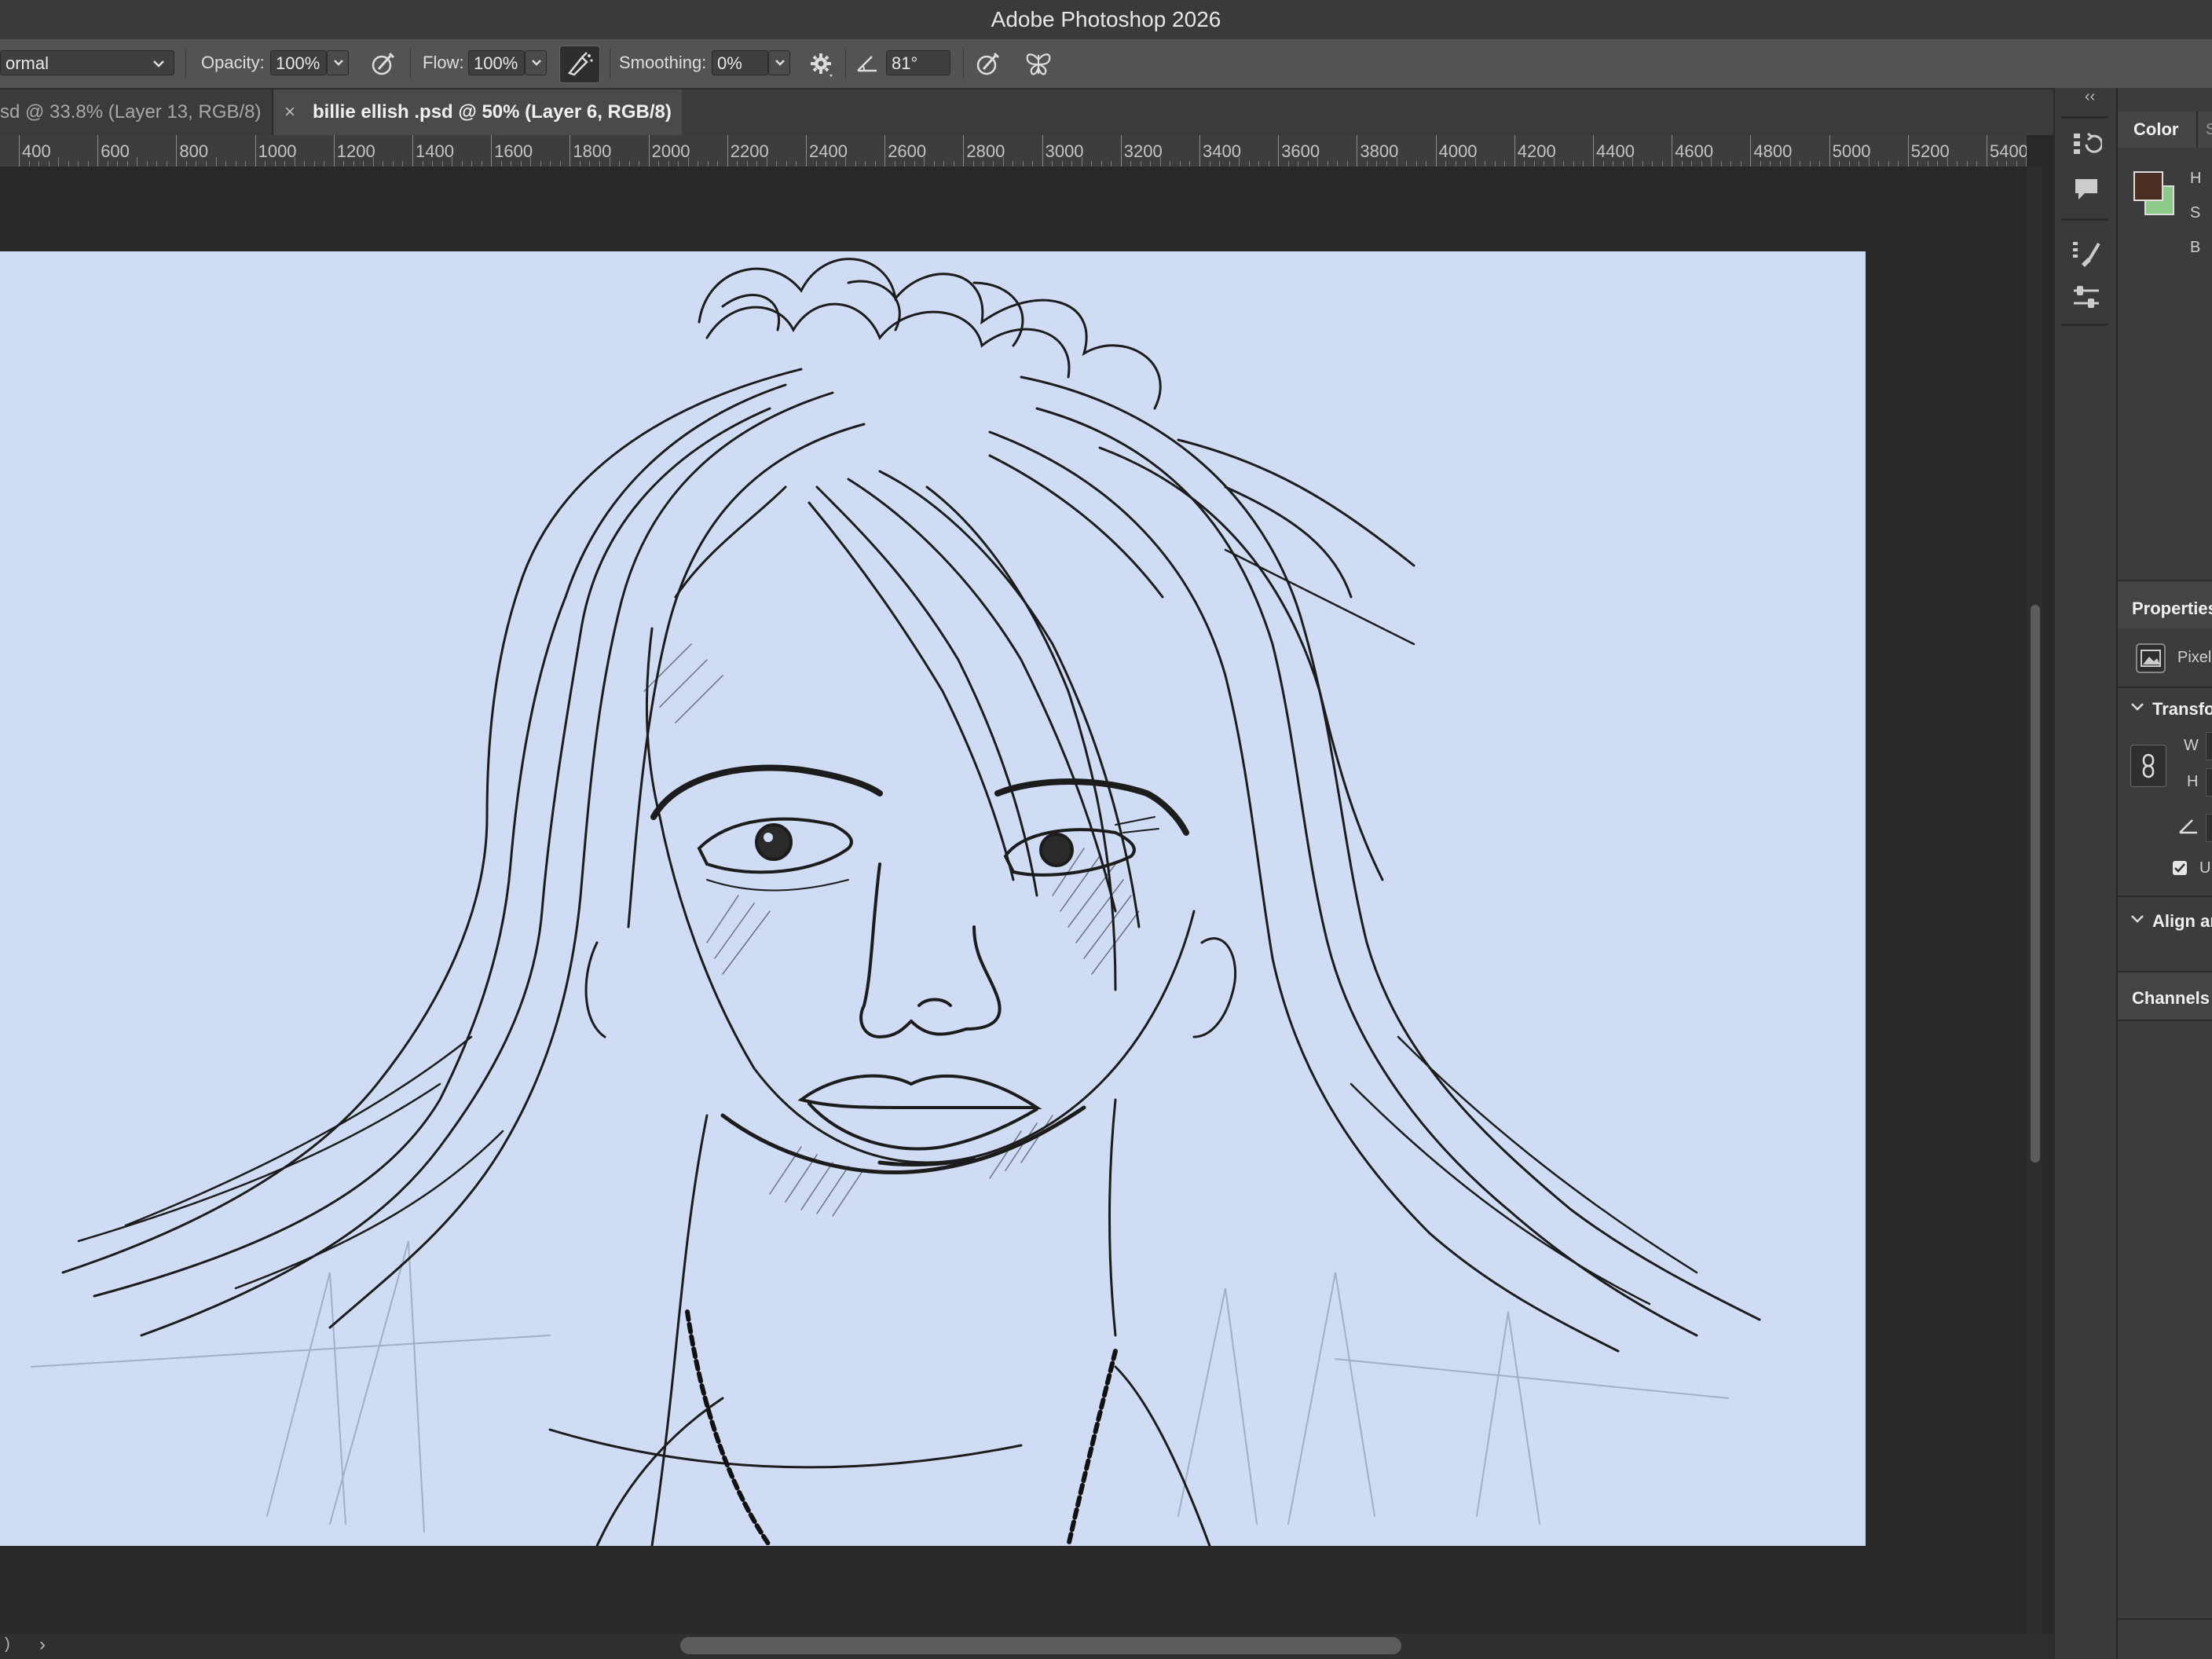  Describe the element at coordinates (2182, 921) in the screenshot. I see `align-section-title: Align ar` at that location.